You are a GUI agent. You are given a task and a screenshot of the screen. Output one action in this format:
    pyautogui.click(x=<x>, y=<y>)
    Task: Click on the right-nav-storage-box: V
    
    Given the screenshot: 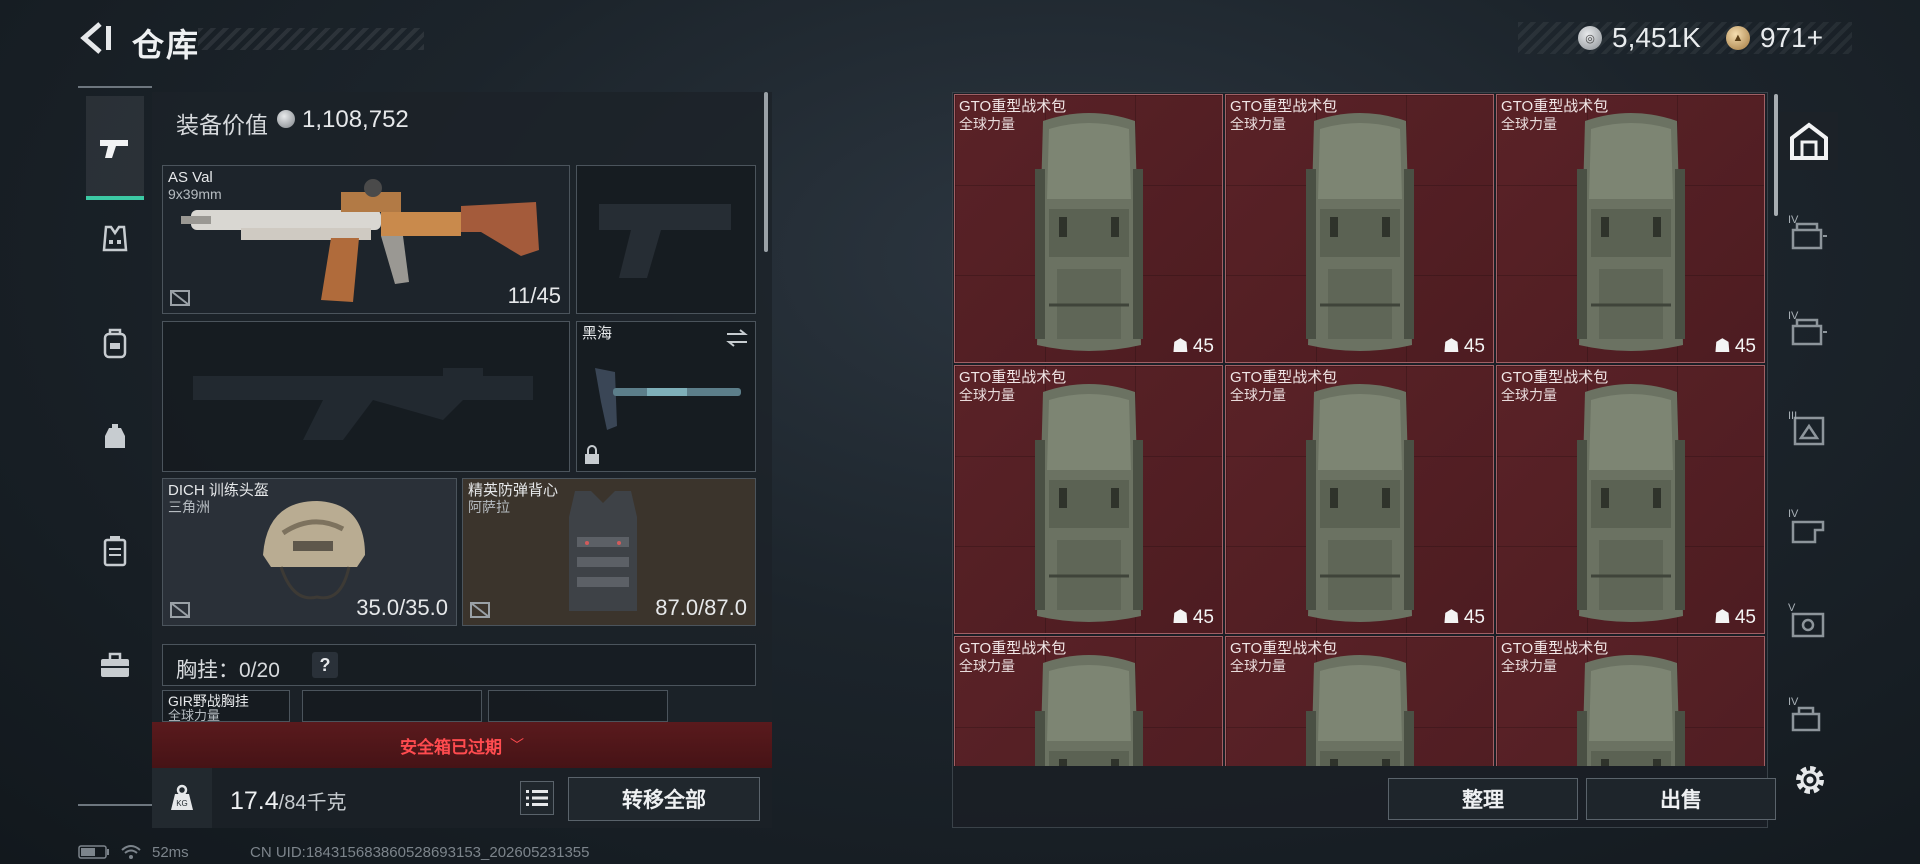 What is the action you would take?
    pyautogui.click(x=1809, y=623)
    